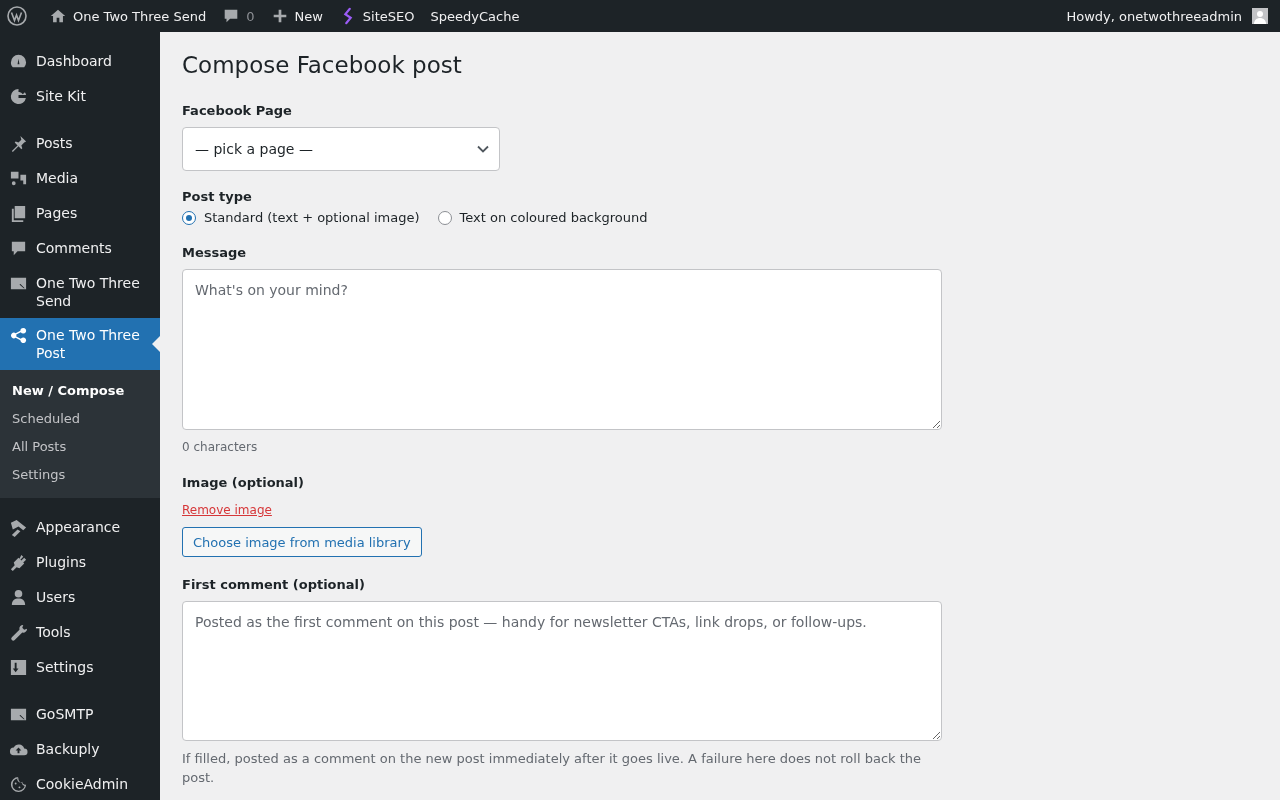 Image resolution: width=1280 pixels, height=800 pixels. Describe the element at coordinates (243, 483) in the screenshot. I see `field-label: Image (optional)` at that location.